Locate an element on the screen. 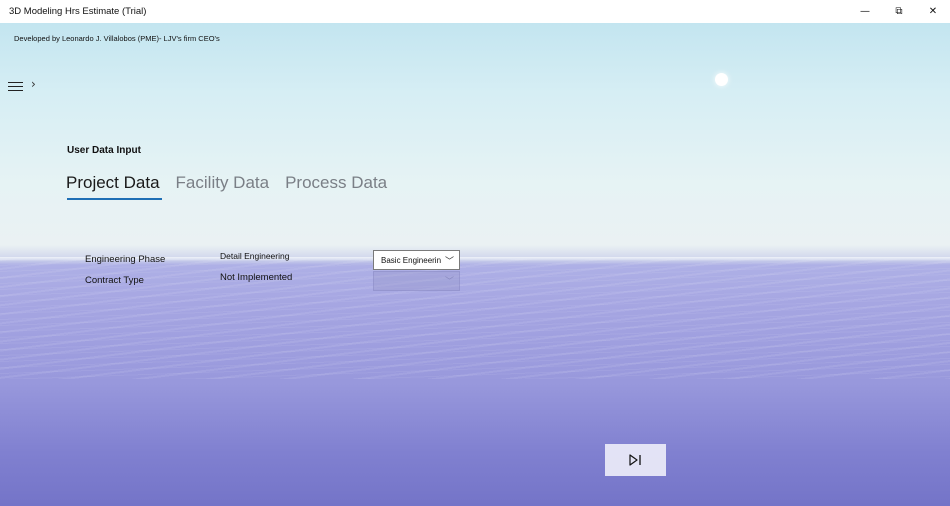  chevron-right-icon: › is located at coordinates (33, 84).